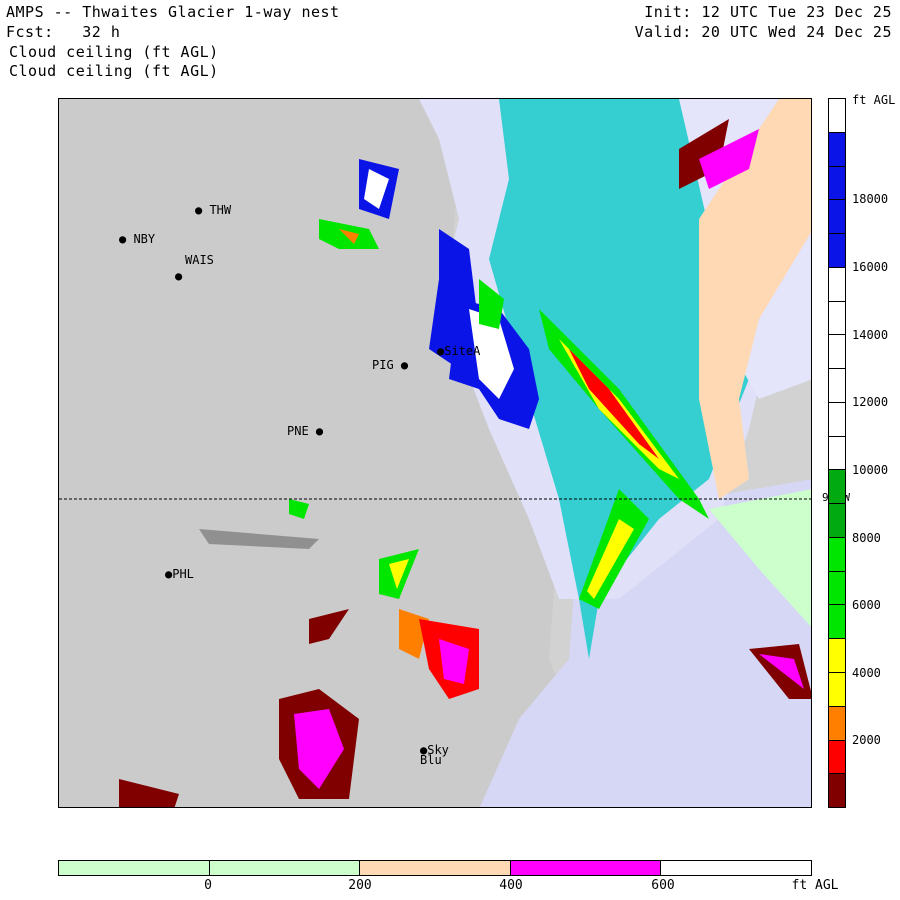 The width and height of the screenshot is (900, 900). What do you see at coordinates (114, 52) in the screenshot?
I see `field-name: Cloud ceiling (ft AGL)` at bounding box center [114, 52].